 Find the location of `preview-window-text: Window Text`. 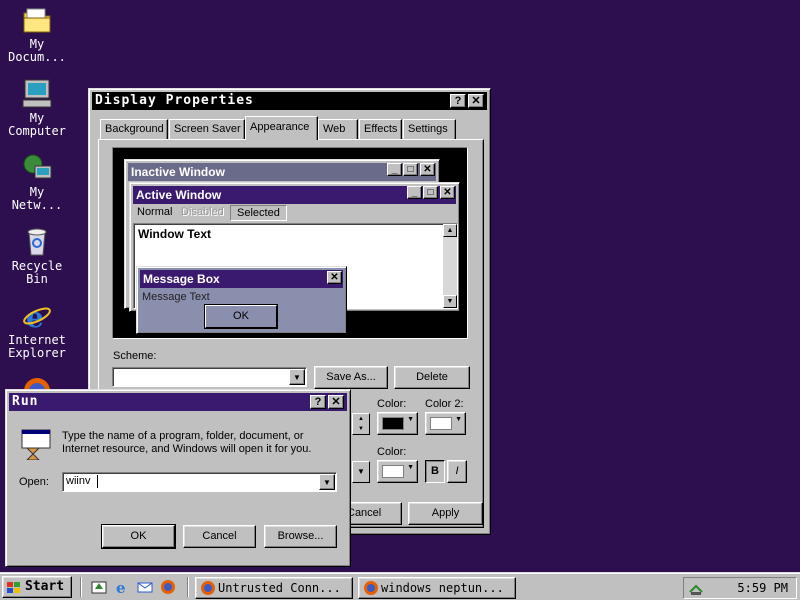

preview-window-text: Window Text is located at coordinates (174, 234).